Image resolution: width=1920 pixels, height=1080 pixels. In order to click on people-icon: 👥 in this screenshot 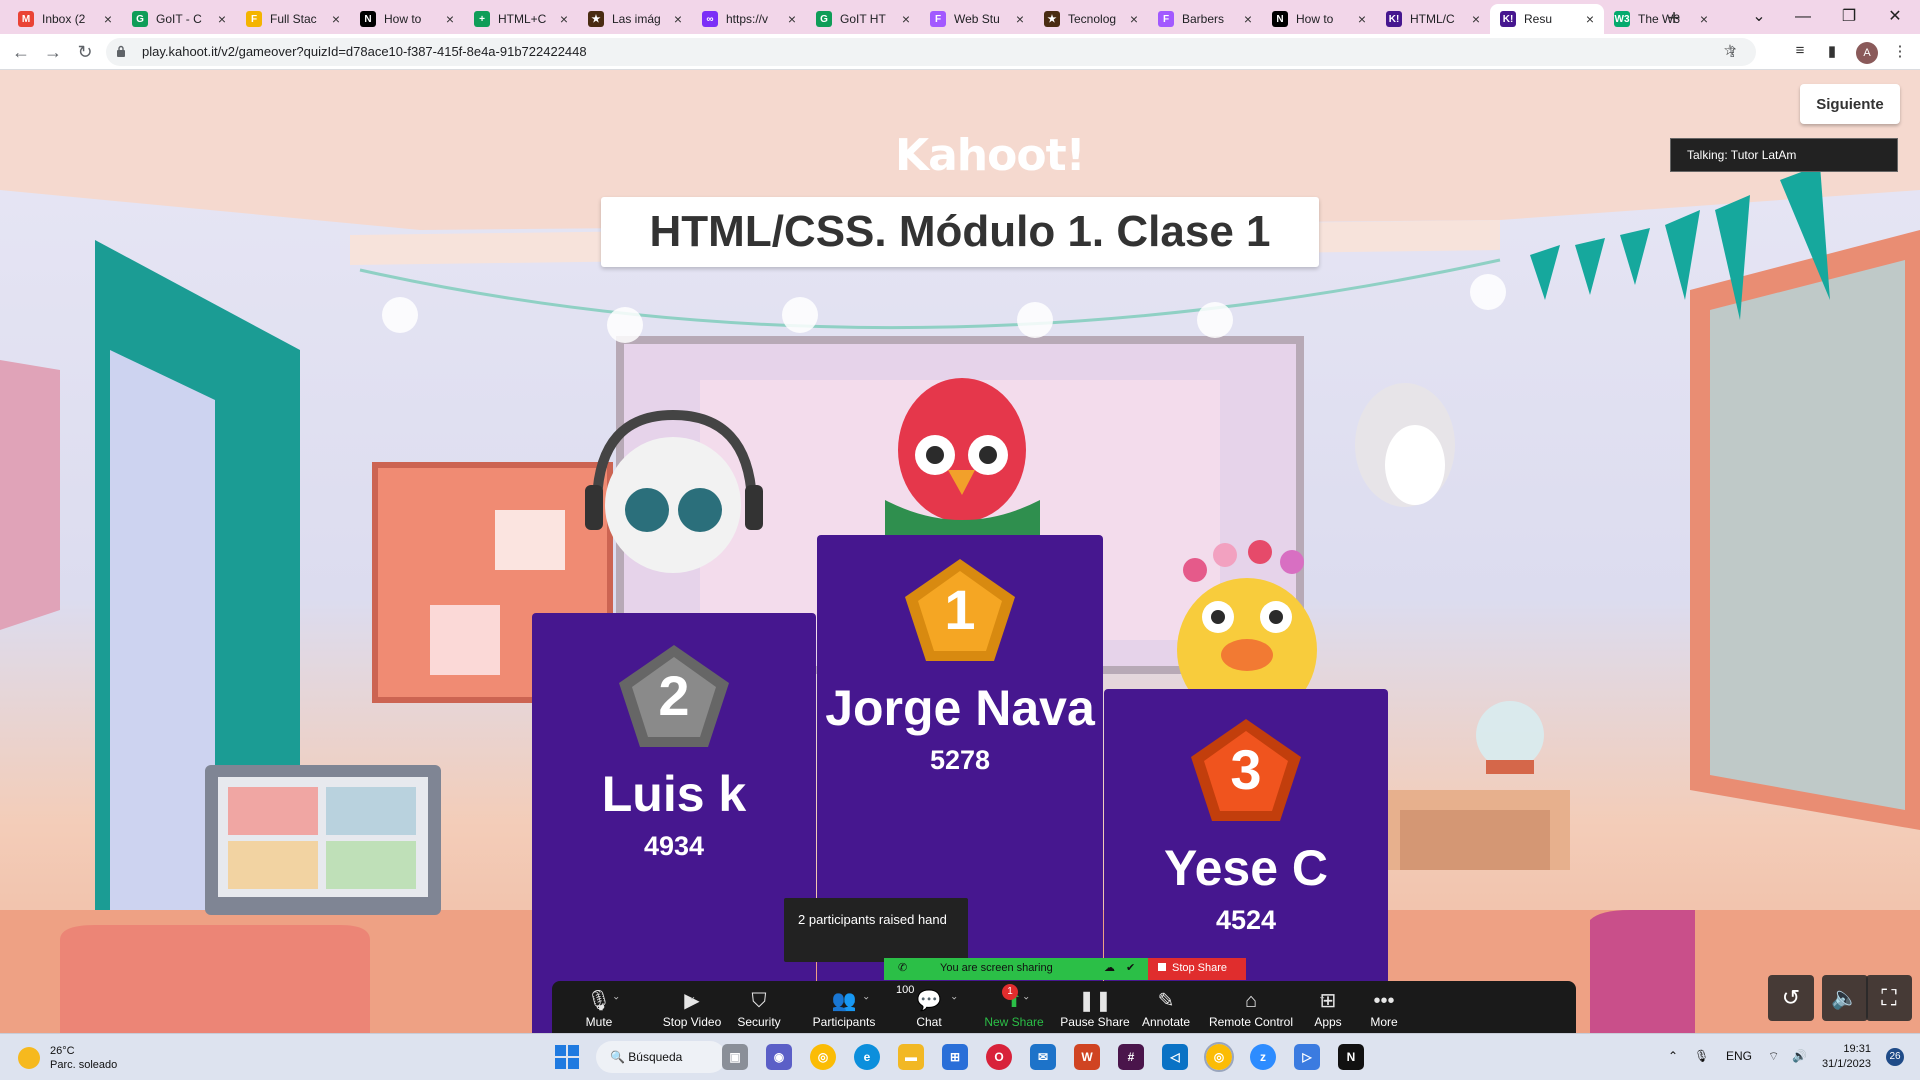, I will do `click(844, 1001)`.